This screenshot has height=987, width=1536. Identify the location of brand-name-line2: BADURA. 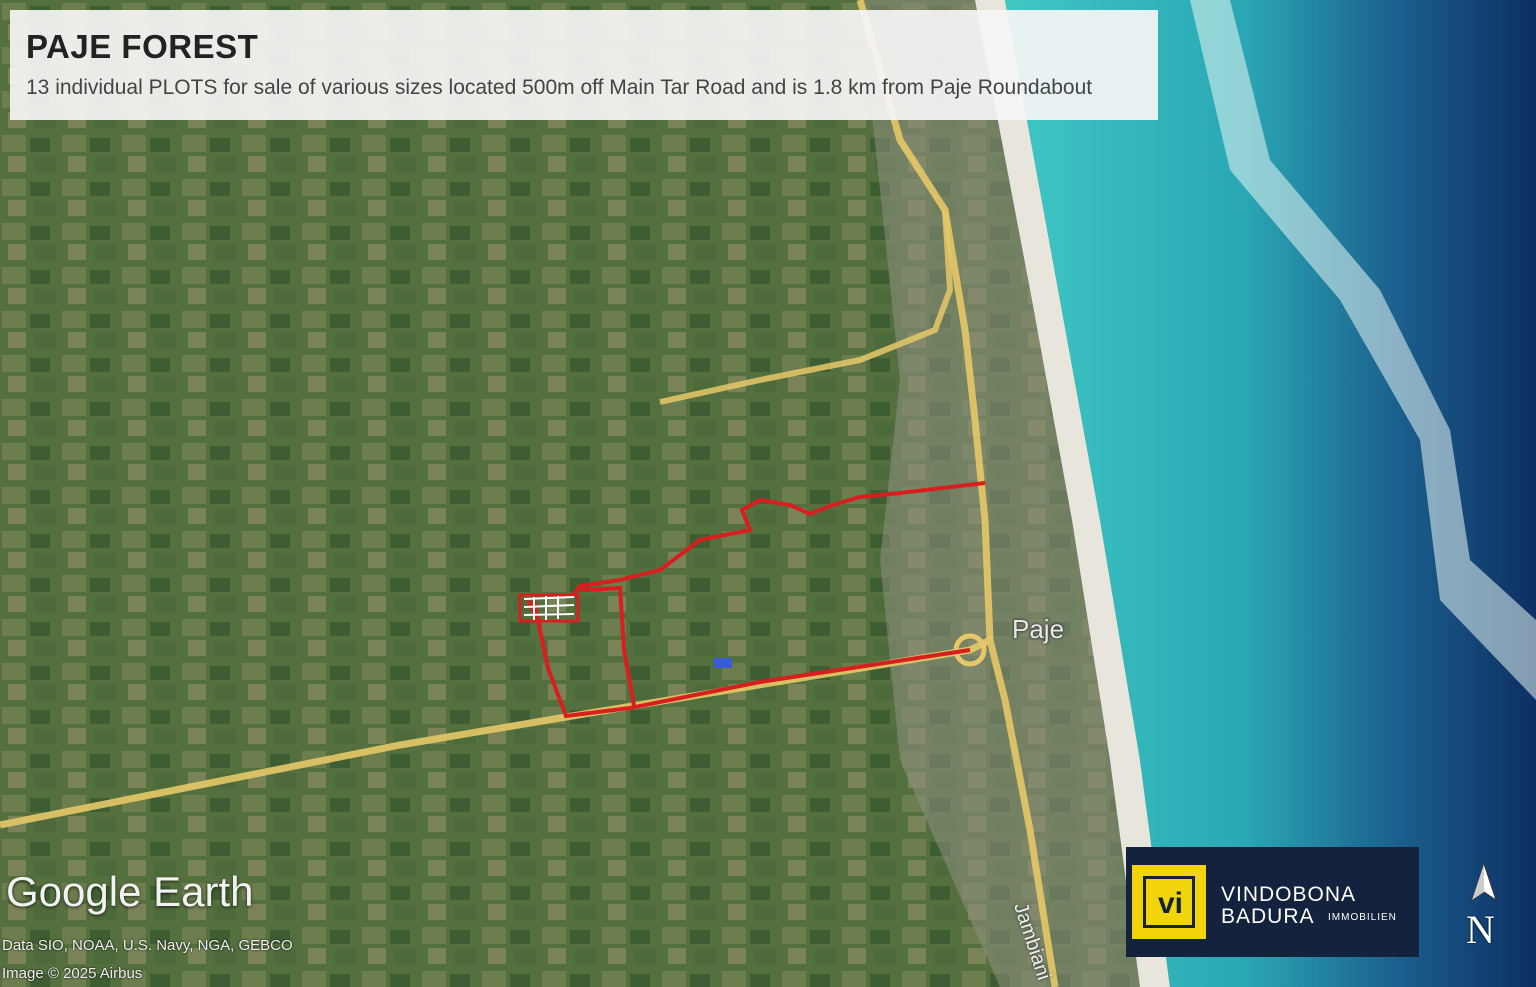
(1268, 916).